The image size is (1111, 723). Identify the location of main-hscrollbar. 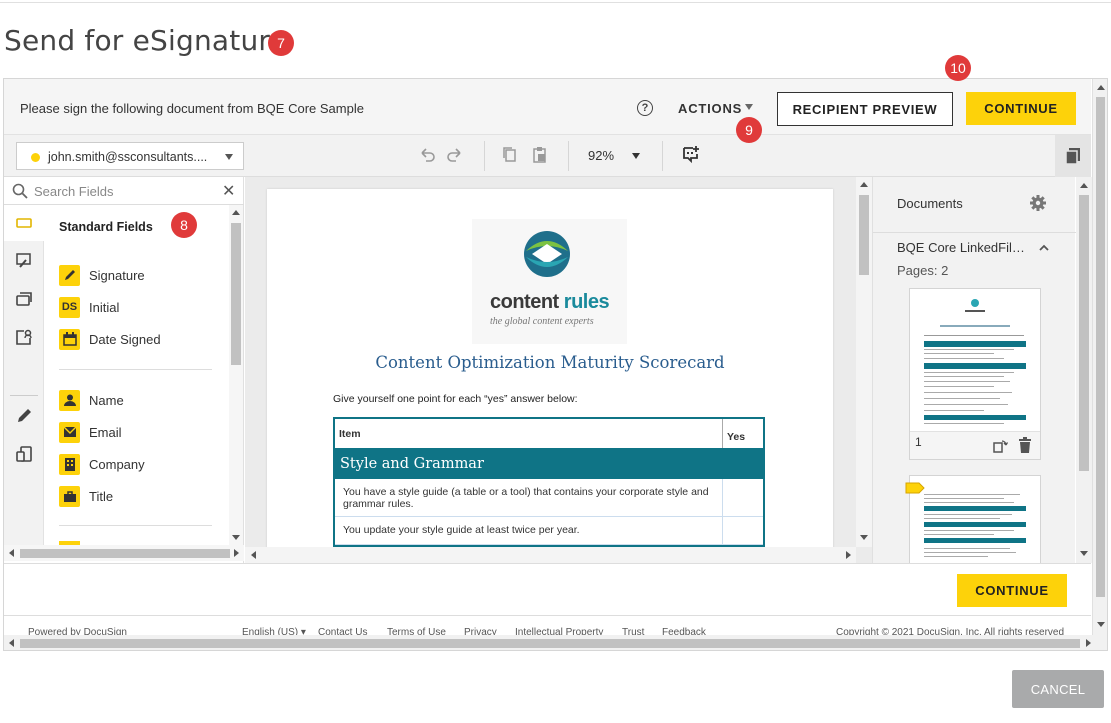
(555, 642).